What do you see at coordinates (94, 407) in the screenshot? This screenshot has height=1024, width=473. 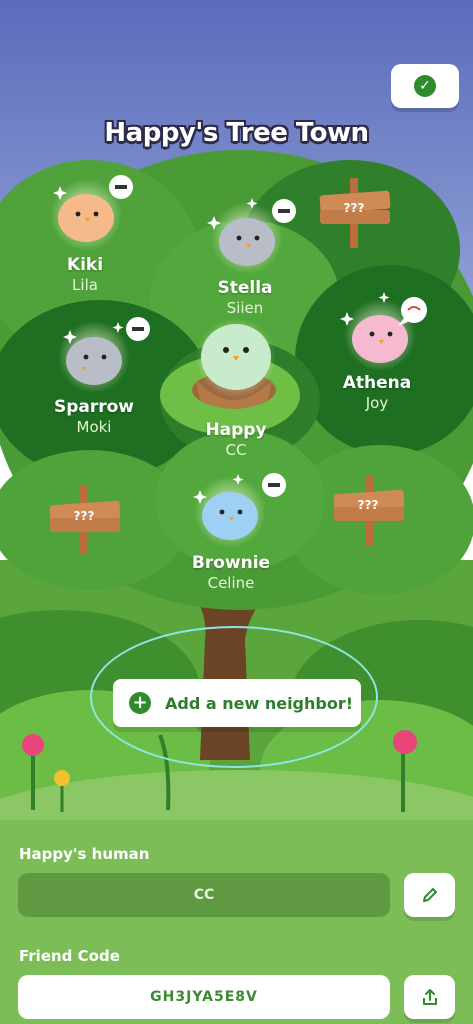 I see `bird-name-sparrow: Sparrow` at bounding box center [94, 407].